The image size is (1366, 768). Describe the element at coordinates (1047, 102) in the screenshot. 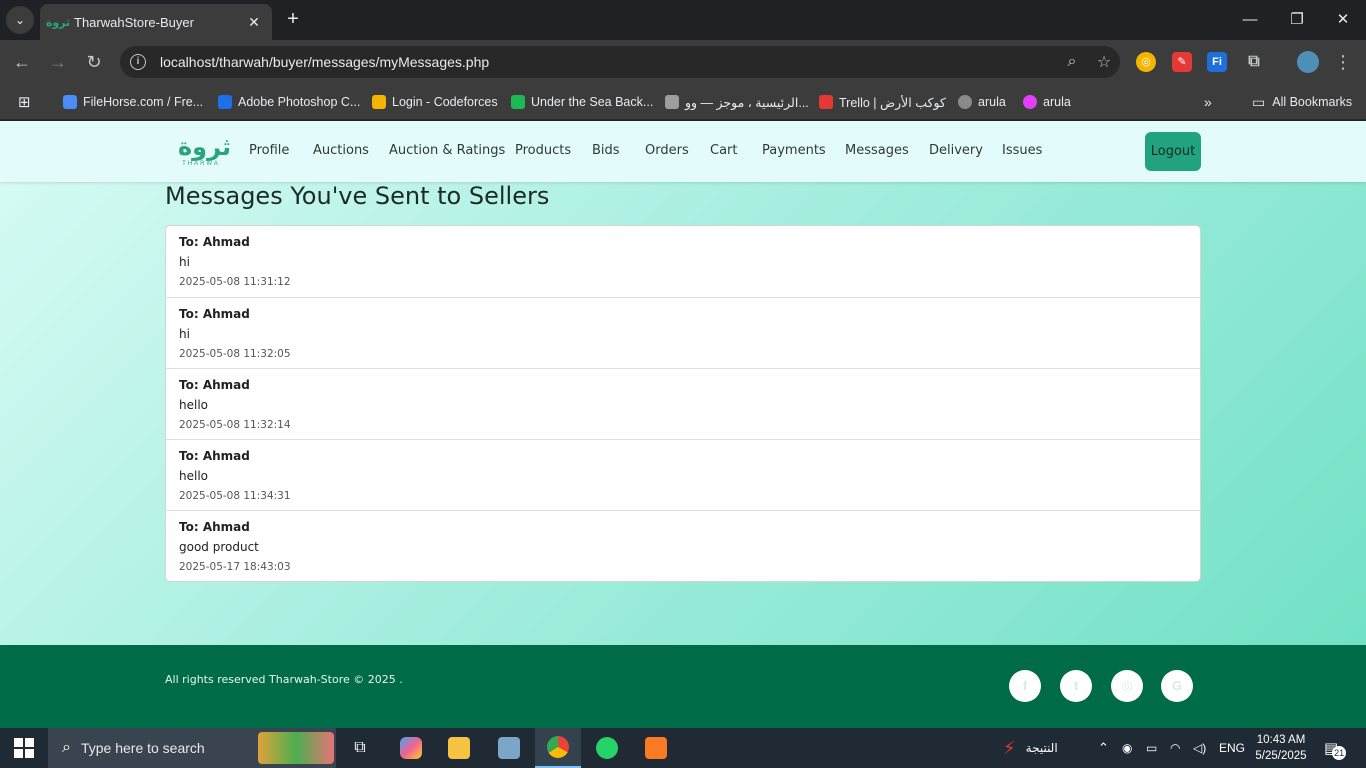

I see `bookmark-arula-2: arula` at that location.